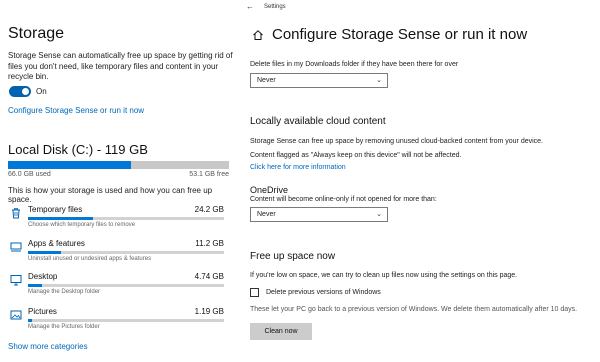 This screenshot has height=362, width=600. What do you see at coordinates (323, 292) in the screenshot?
I see `checkbox-label: Delete previous versions of Windows` at bounding box center [323, 292].